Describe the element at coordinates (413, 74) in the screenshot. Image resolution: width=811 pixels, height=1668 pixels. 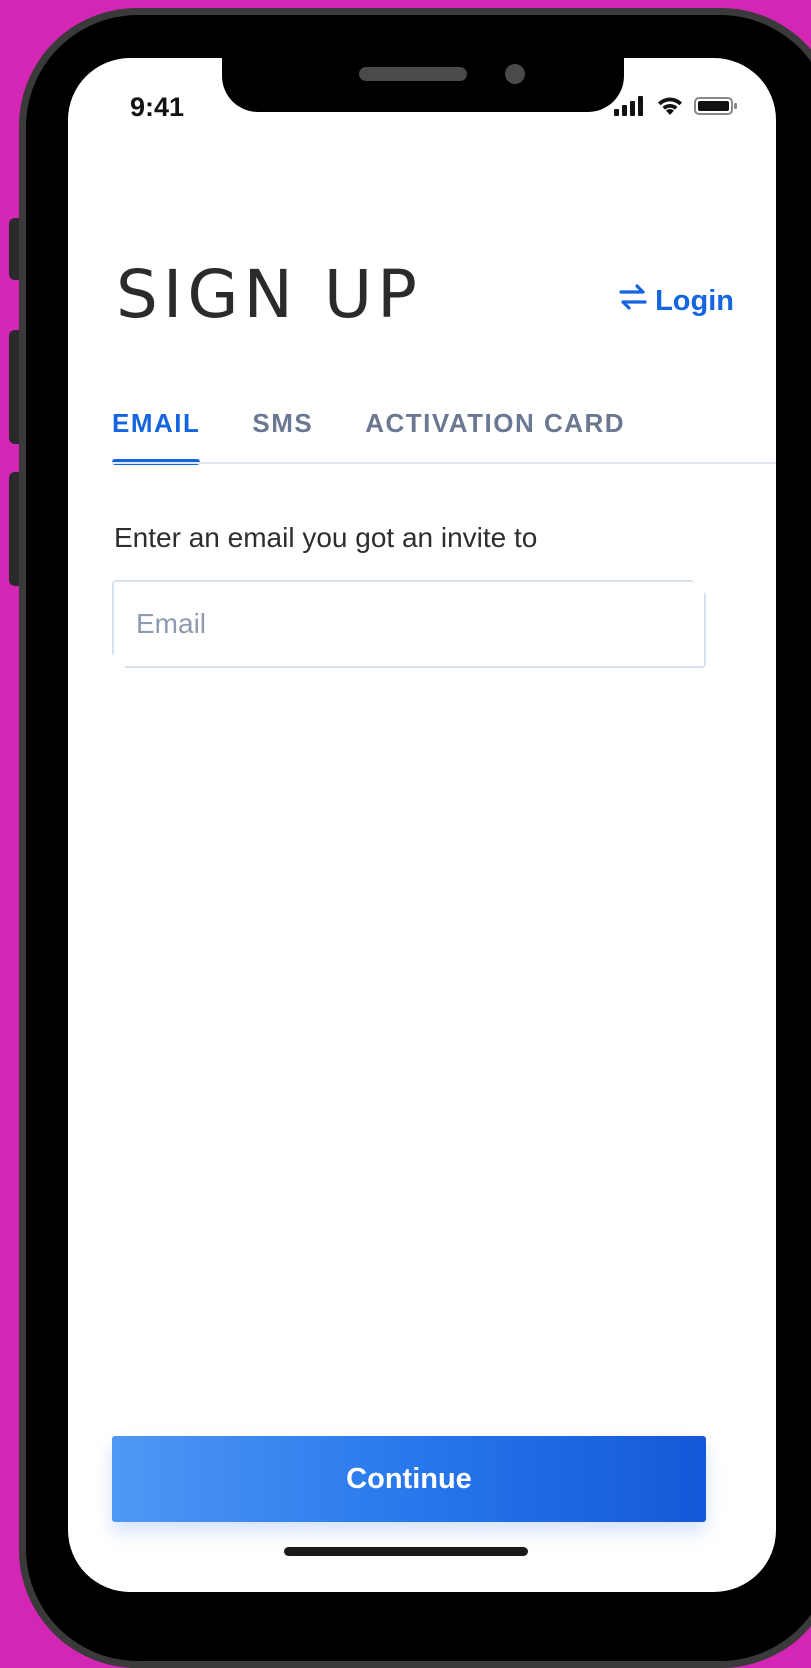
I see `speaker` at that location.